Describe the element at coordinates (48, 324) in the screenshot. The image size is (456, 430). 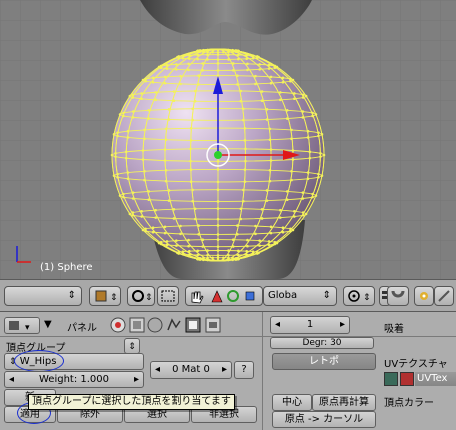
I see `collapse-icon: ▼` at that location.